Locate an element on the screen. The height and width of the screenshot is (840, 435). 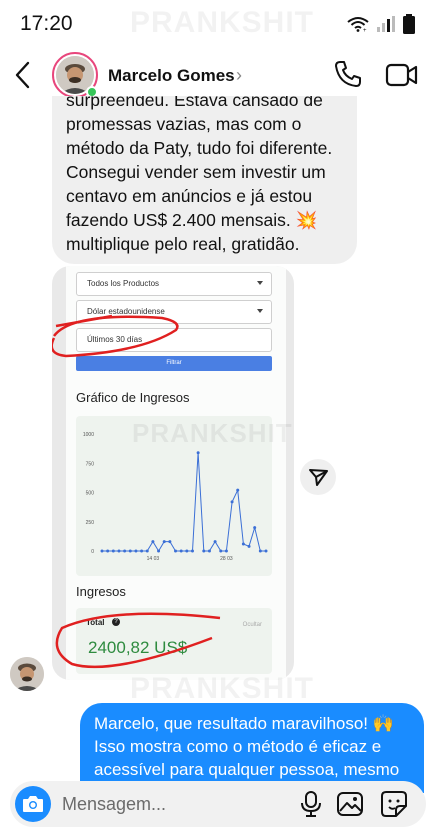
contact-name: Marcelo Gomes is located at coordinates (171, 76).